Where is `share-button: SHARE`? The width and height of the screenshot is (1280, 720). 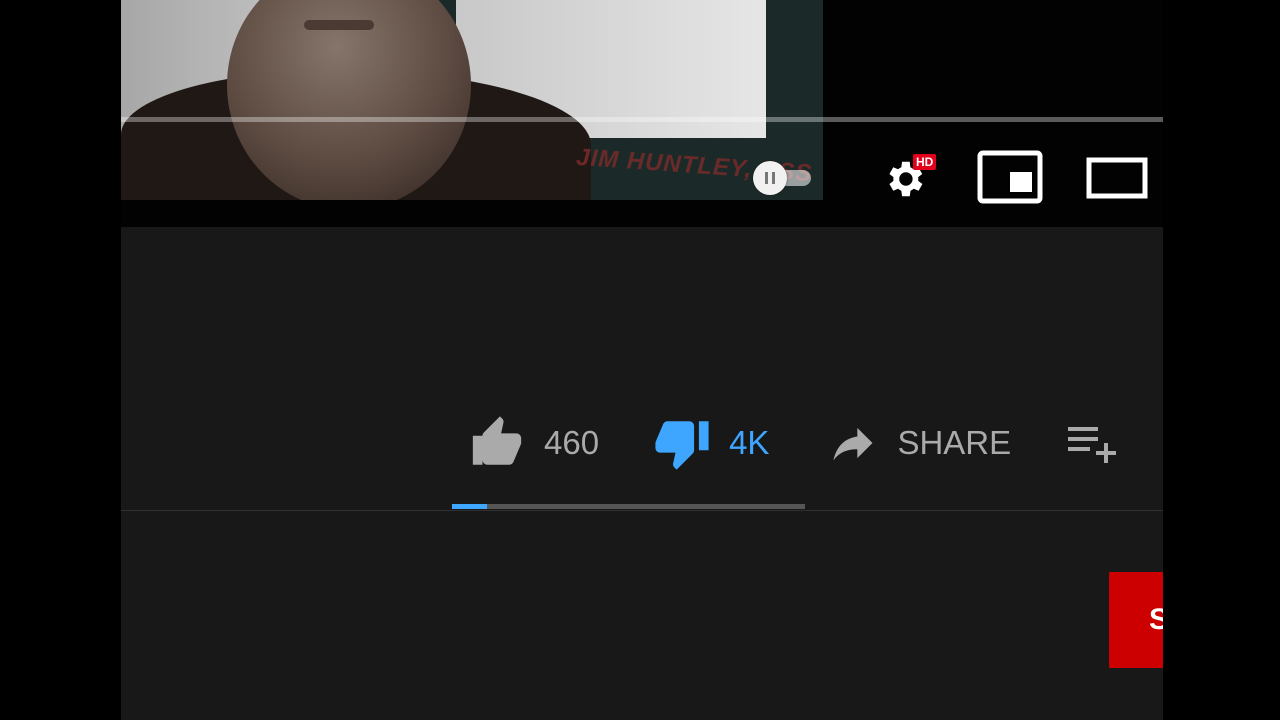
share-button: SHARE is located at coordinates (918, 443).